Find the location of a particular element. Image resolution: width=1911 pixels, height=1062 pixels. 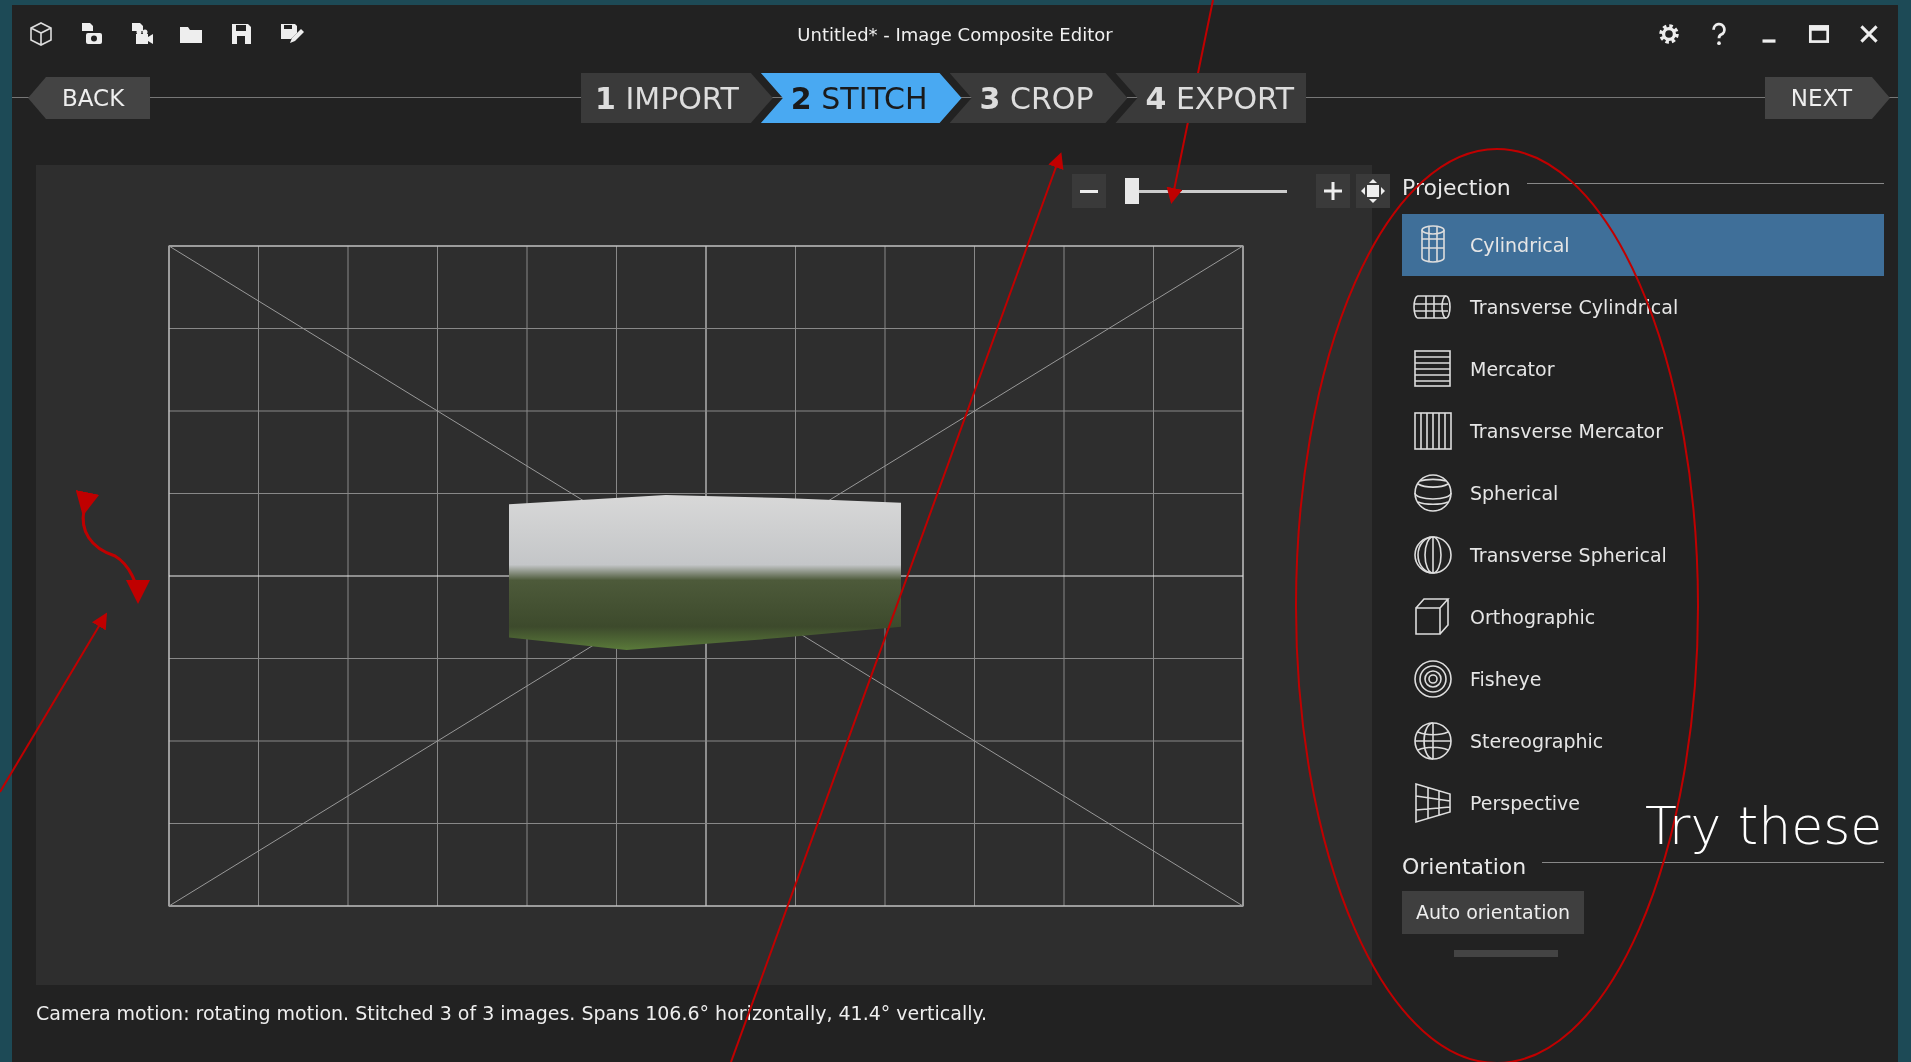

projection-option: Perspective is located at coordinates (1495, 803).